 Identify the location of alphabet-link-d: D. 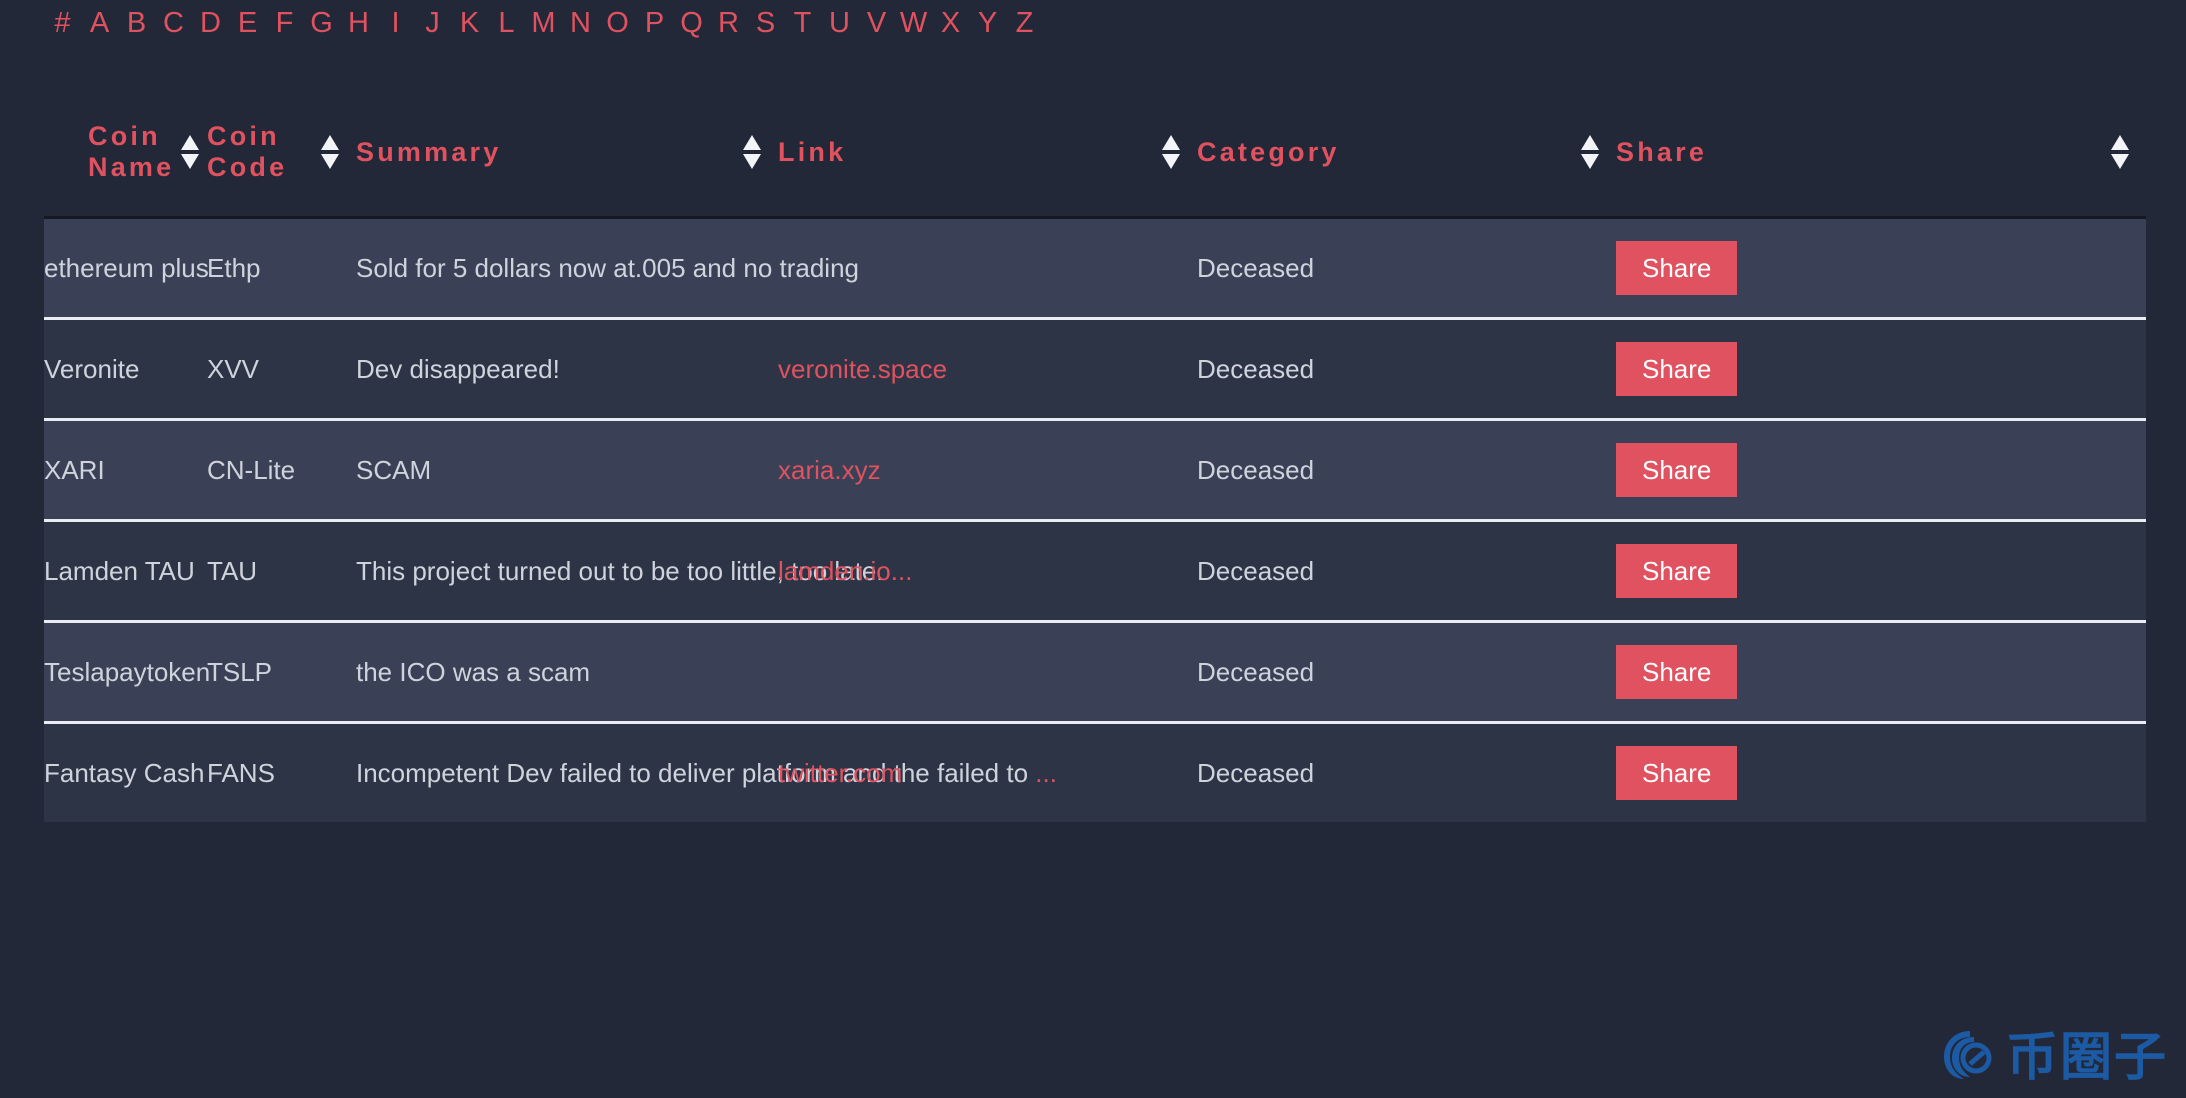
(210, 23).